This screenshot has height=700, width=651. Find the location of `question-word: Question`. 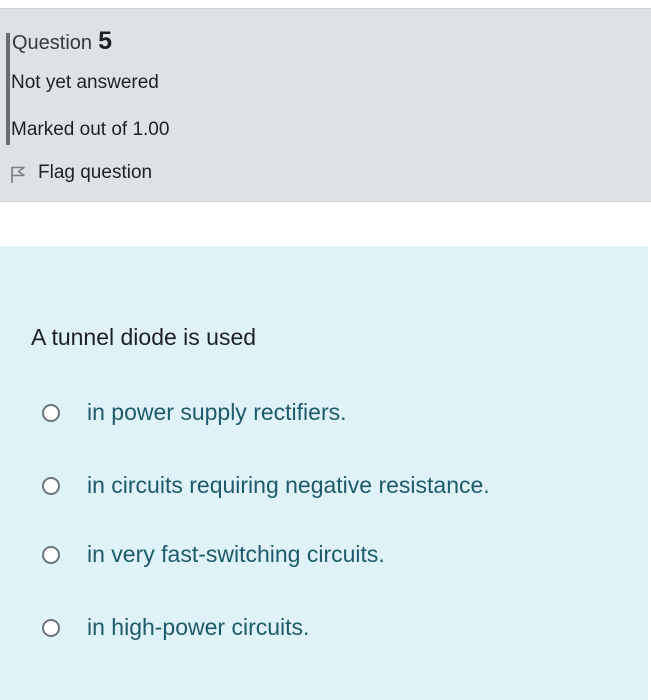

question-word: Question is located at coordinates (52, 43).